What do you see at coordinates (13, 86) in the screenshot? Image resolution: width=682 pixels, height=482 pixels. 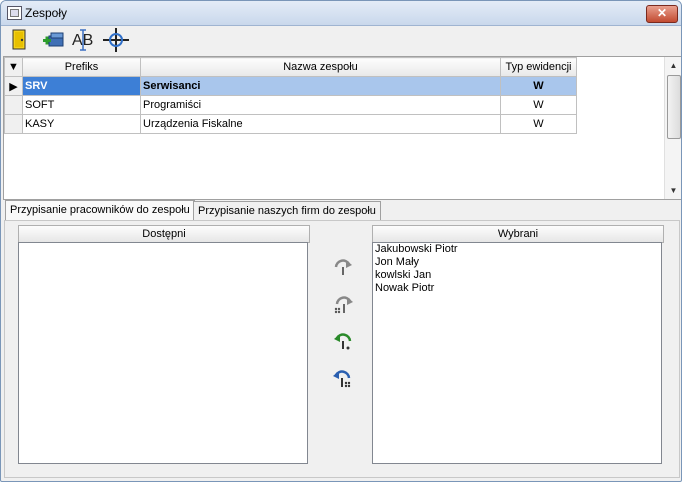 I see `row-indicator: ▶` at bounding box center [13, 86].